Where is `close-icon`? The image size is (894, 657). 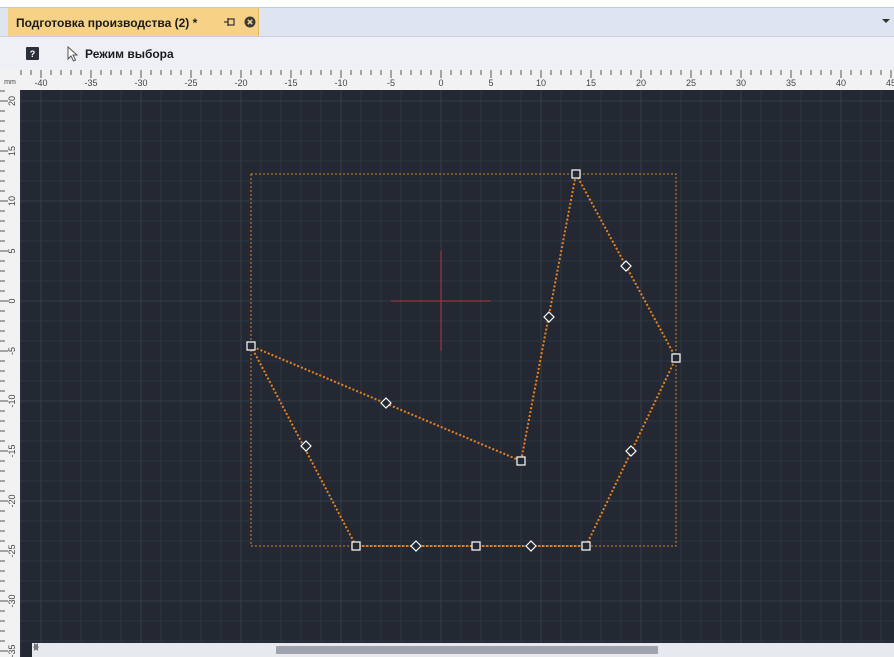 close-icon is located at coordinates (250, 22).